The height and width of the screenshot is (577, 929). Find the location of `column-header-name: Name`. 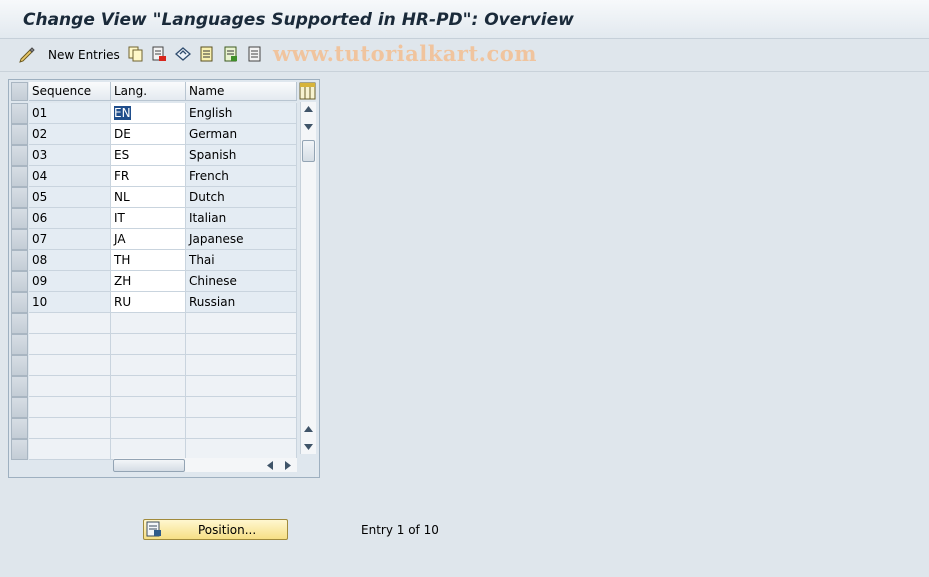

column-header-name: Name is located at coordinates (241, 91).